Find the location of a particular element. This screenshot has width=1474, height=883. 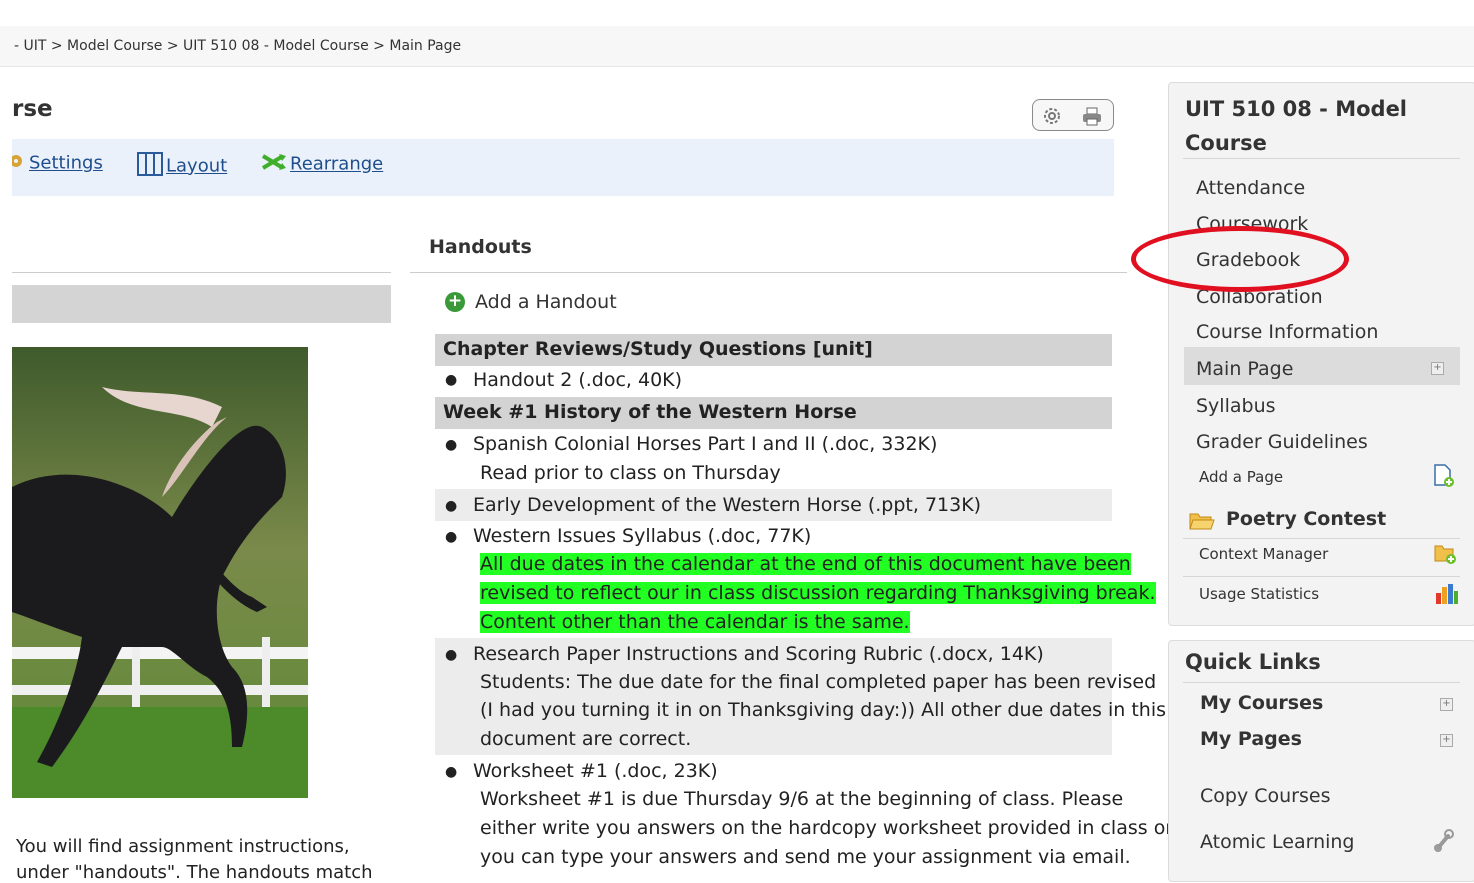

link-icon is located at coordinates (1445, 840).